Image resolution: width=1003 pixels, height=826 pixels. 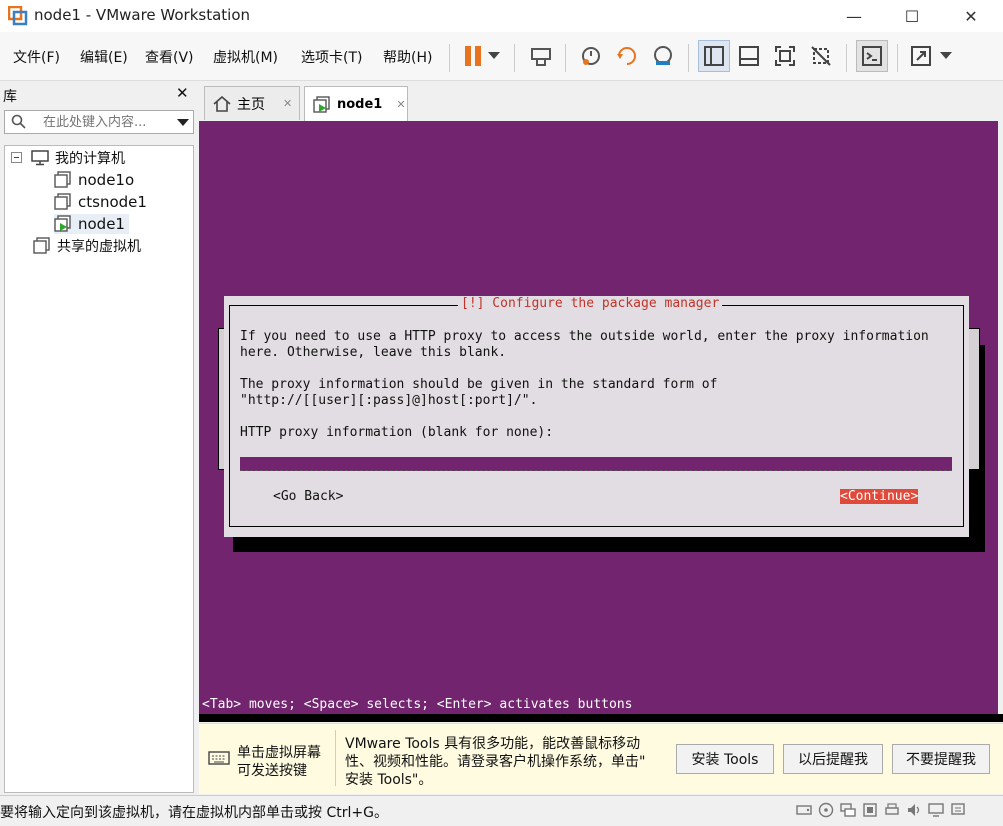 I want to click on power-dropdown-icon, so click(x=494, y=56).